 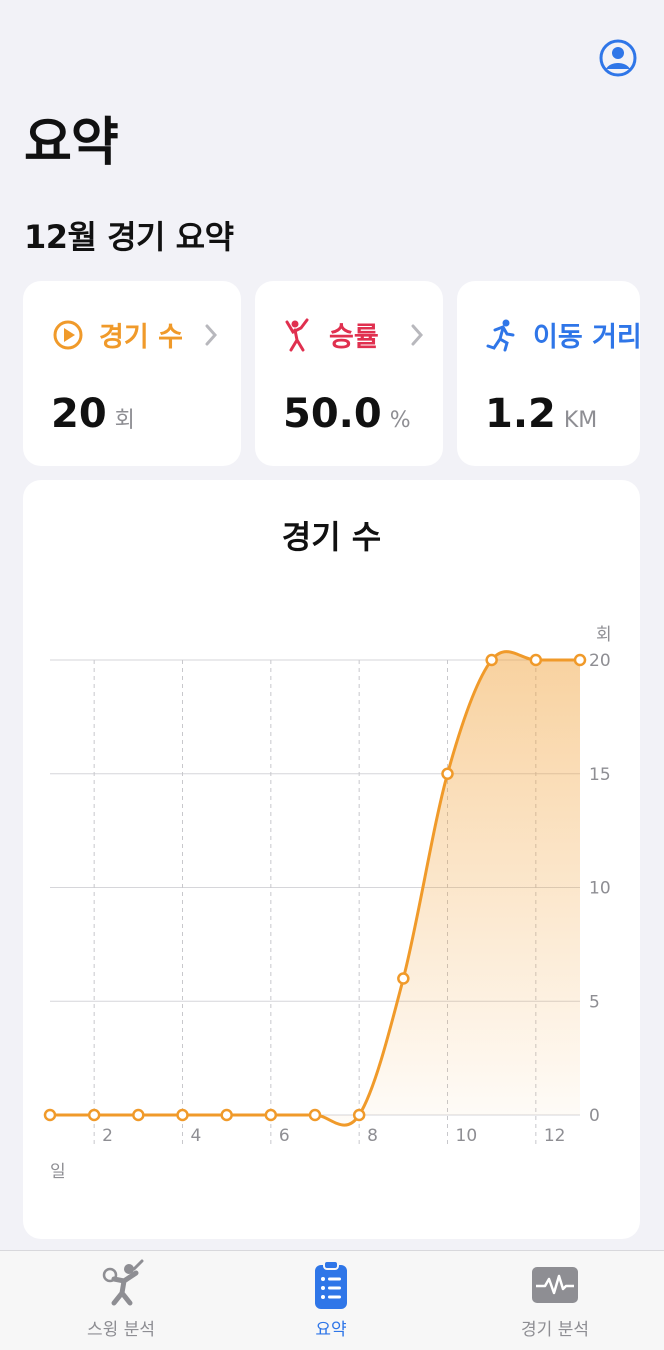 I want to click on tab-game-analysis: 경기 분석, so click(x=555, y=1299).